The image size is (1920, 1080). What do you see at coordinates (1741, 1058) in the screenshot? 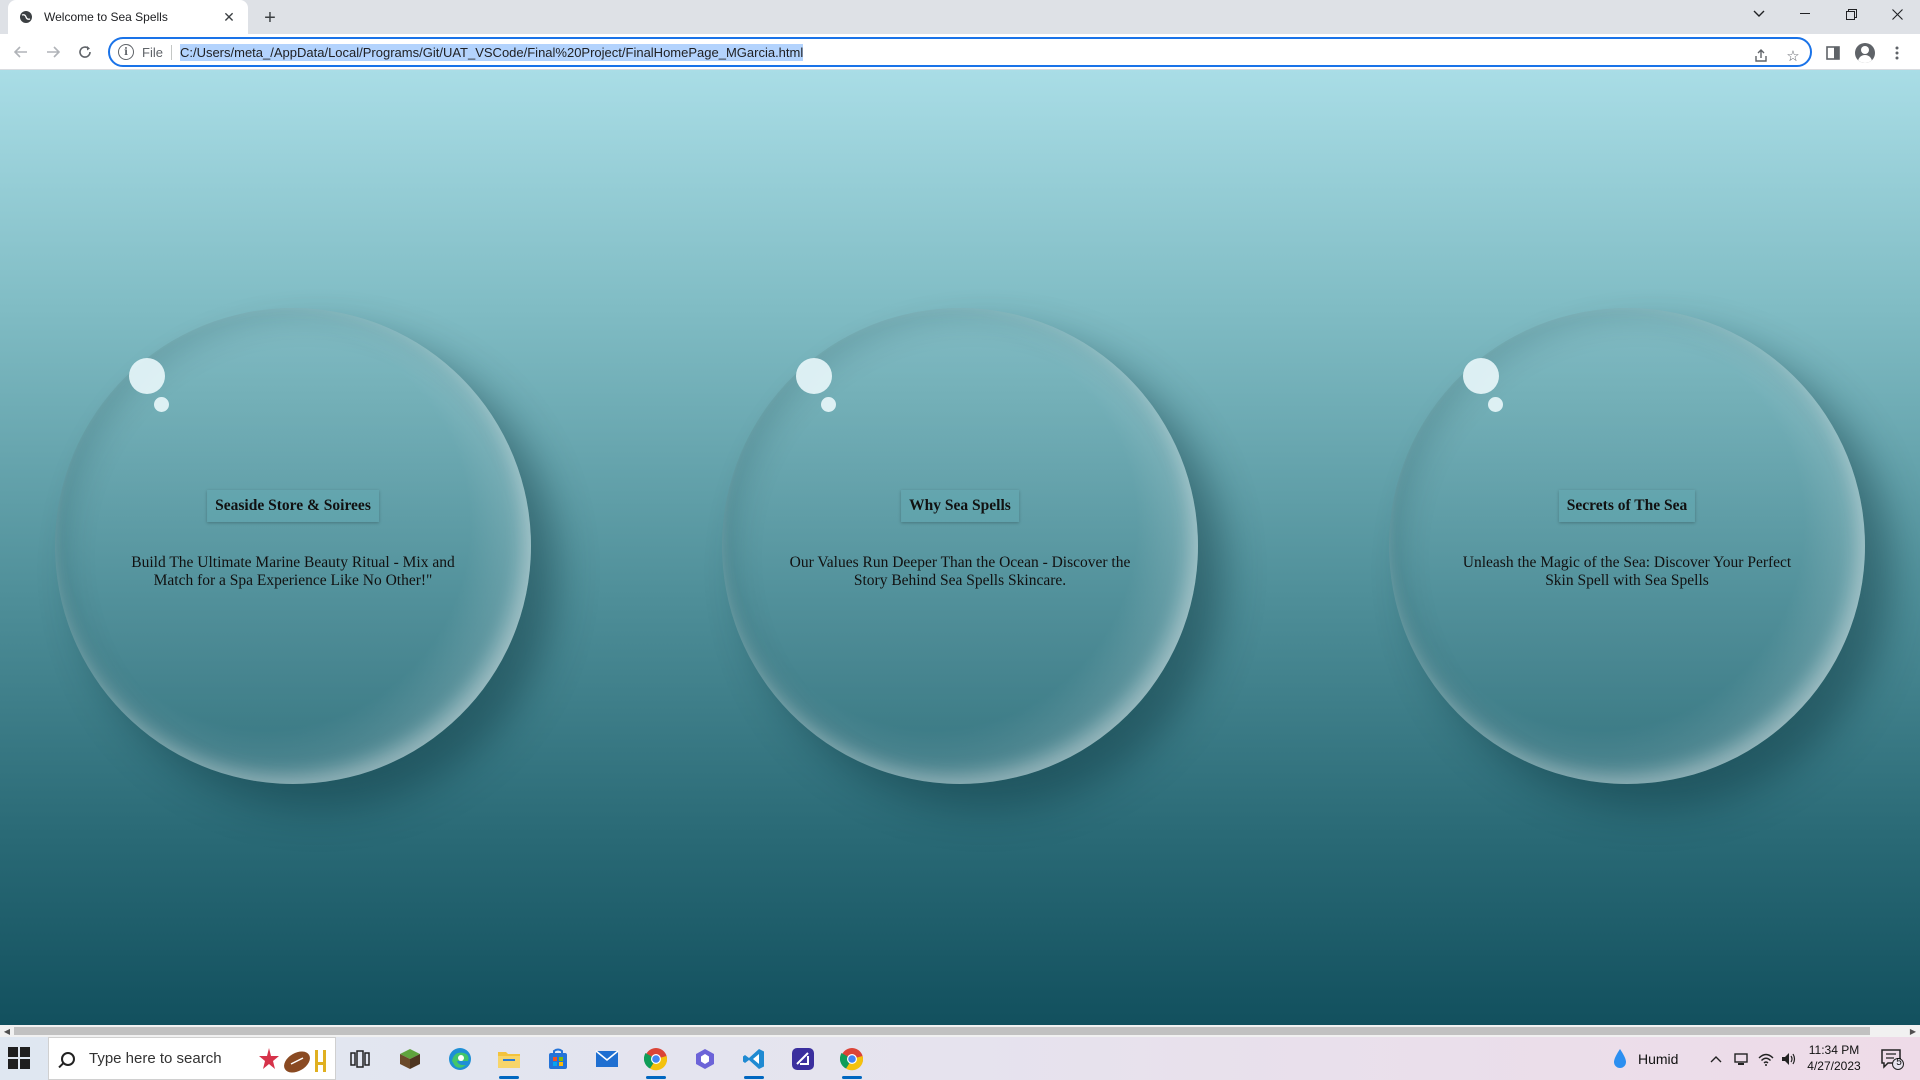
I see `camera-tray-icon` at bounding box center [1741, 1058].